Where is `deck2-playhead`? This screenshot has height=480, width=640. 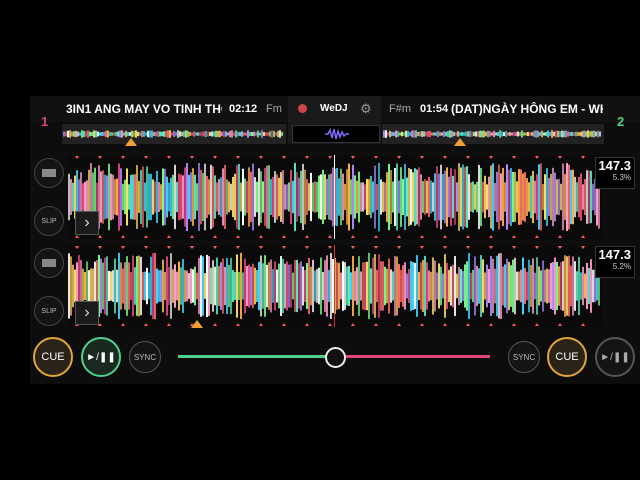 deck2-playhead is located at coordinates (334, 286).